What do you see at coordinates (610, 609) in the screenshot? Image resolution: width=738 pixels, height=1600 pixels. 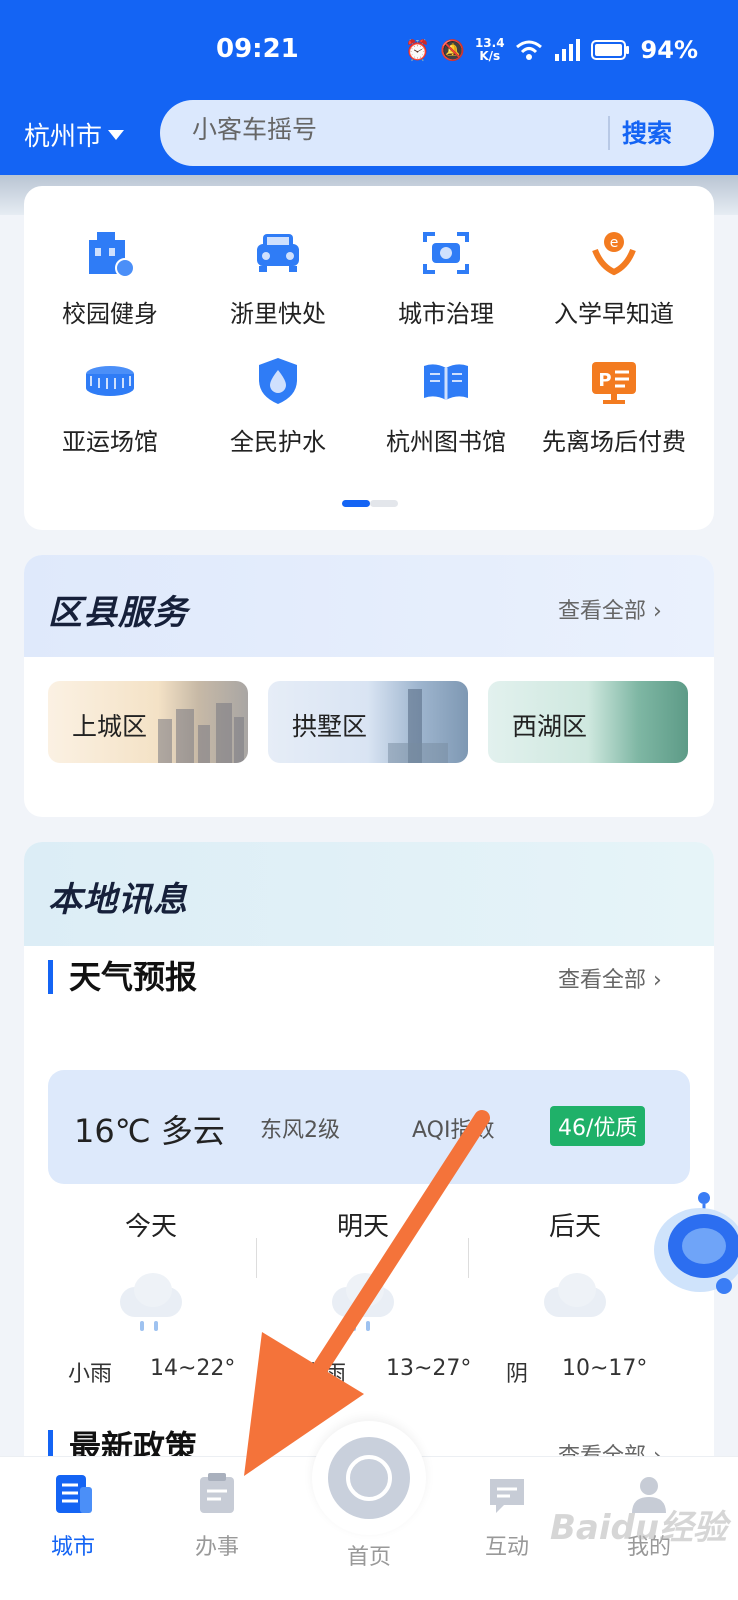 I see `district-view-all: 查看全部 ›` at bounding box center [610, 609].